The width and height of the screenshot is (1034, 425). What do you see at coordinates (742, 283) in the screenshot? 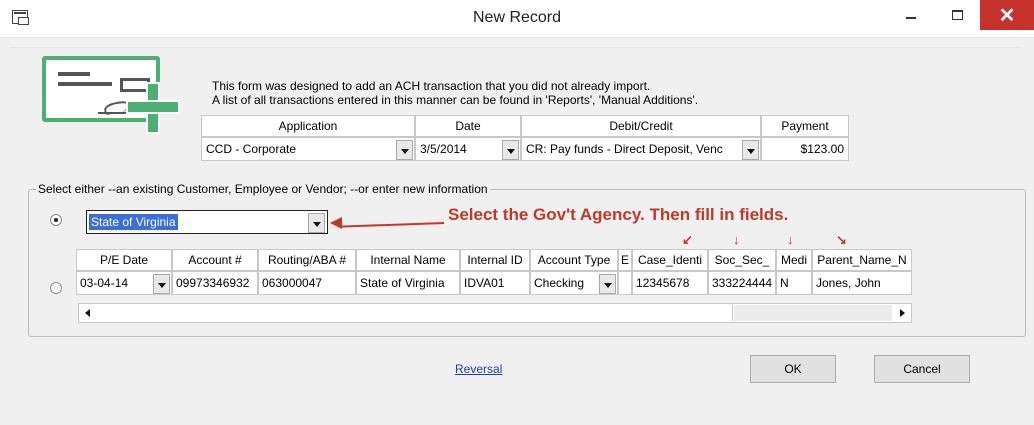
I see `soc-sec-field: 333224444` at bounding box center [742, 283].